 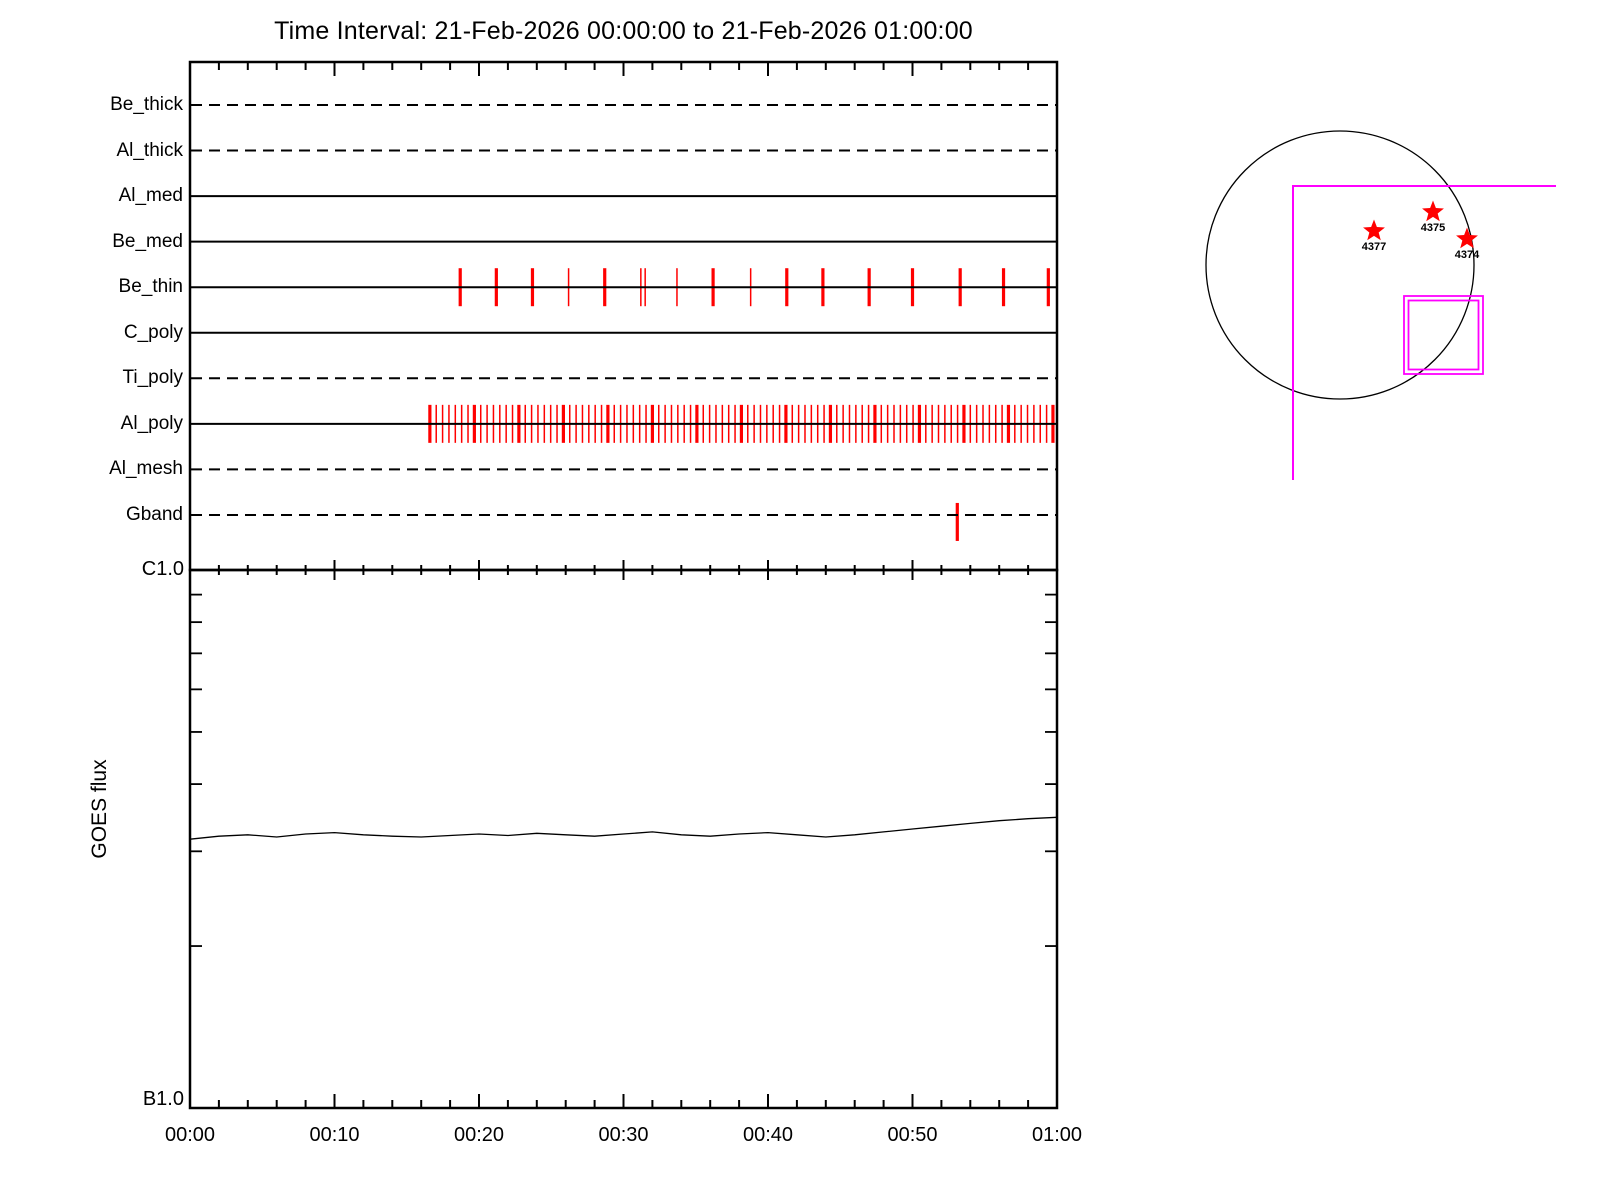 What do you see at coordinates (150, 196) in the screenshot?
I see `filter-label-al_med: Al_med` at bounding box center [150, 196].